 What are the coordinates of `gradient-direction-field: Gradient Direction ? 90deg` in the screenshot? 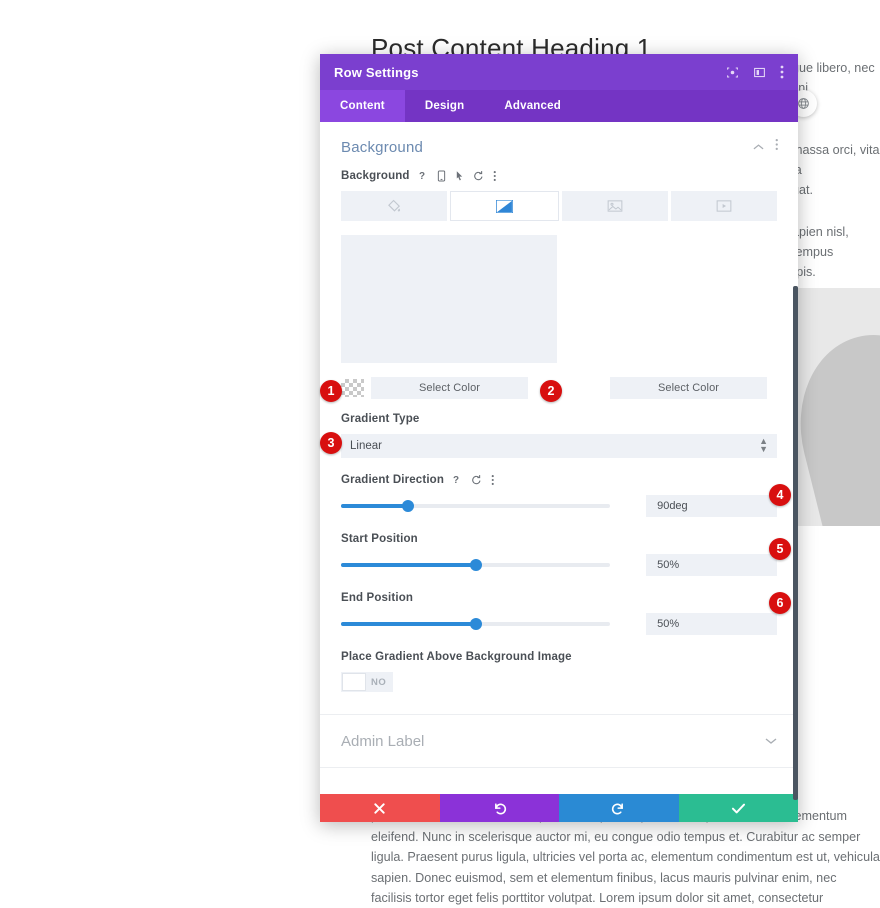 It's located at (559, 487).